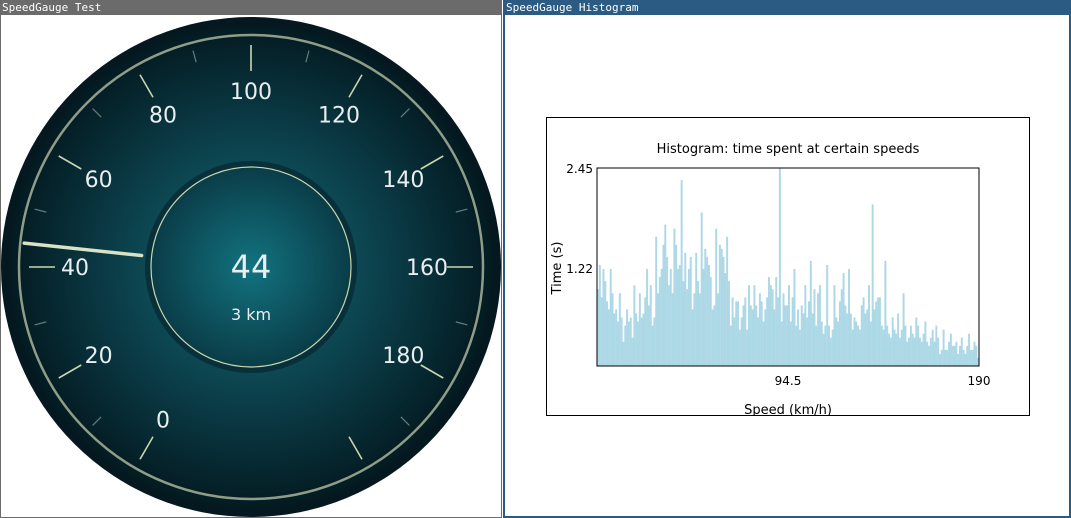  Describe the element at coordinates (979, 381) in the screenshot. I see `x-tick-label-max: 190` at that location.